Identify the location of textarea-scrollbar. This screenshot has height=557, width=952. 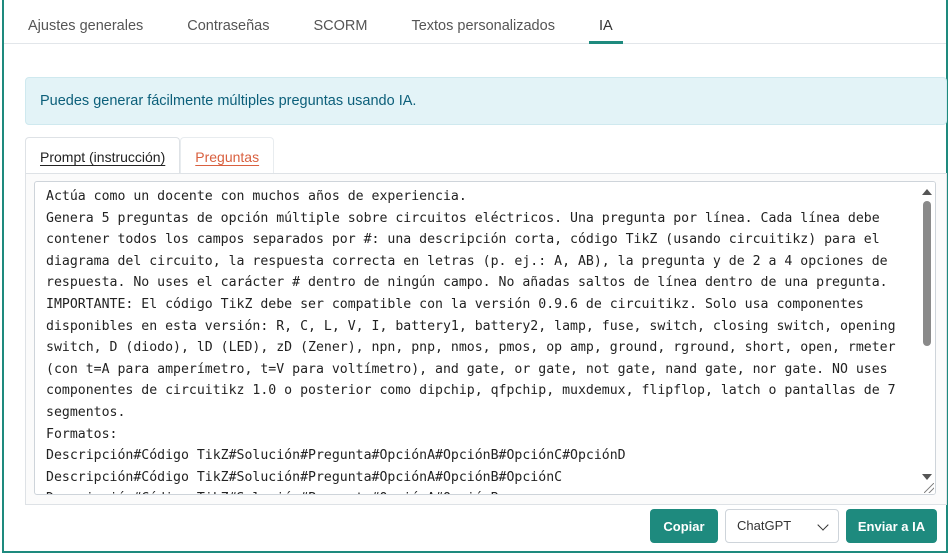
(927, 338).